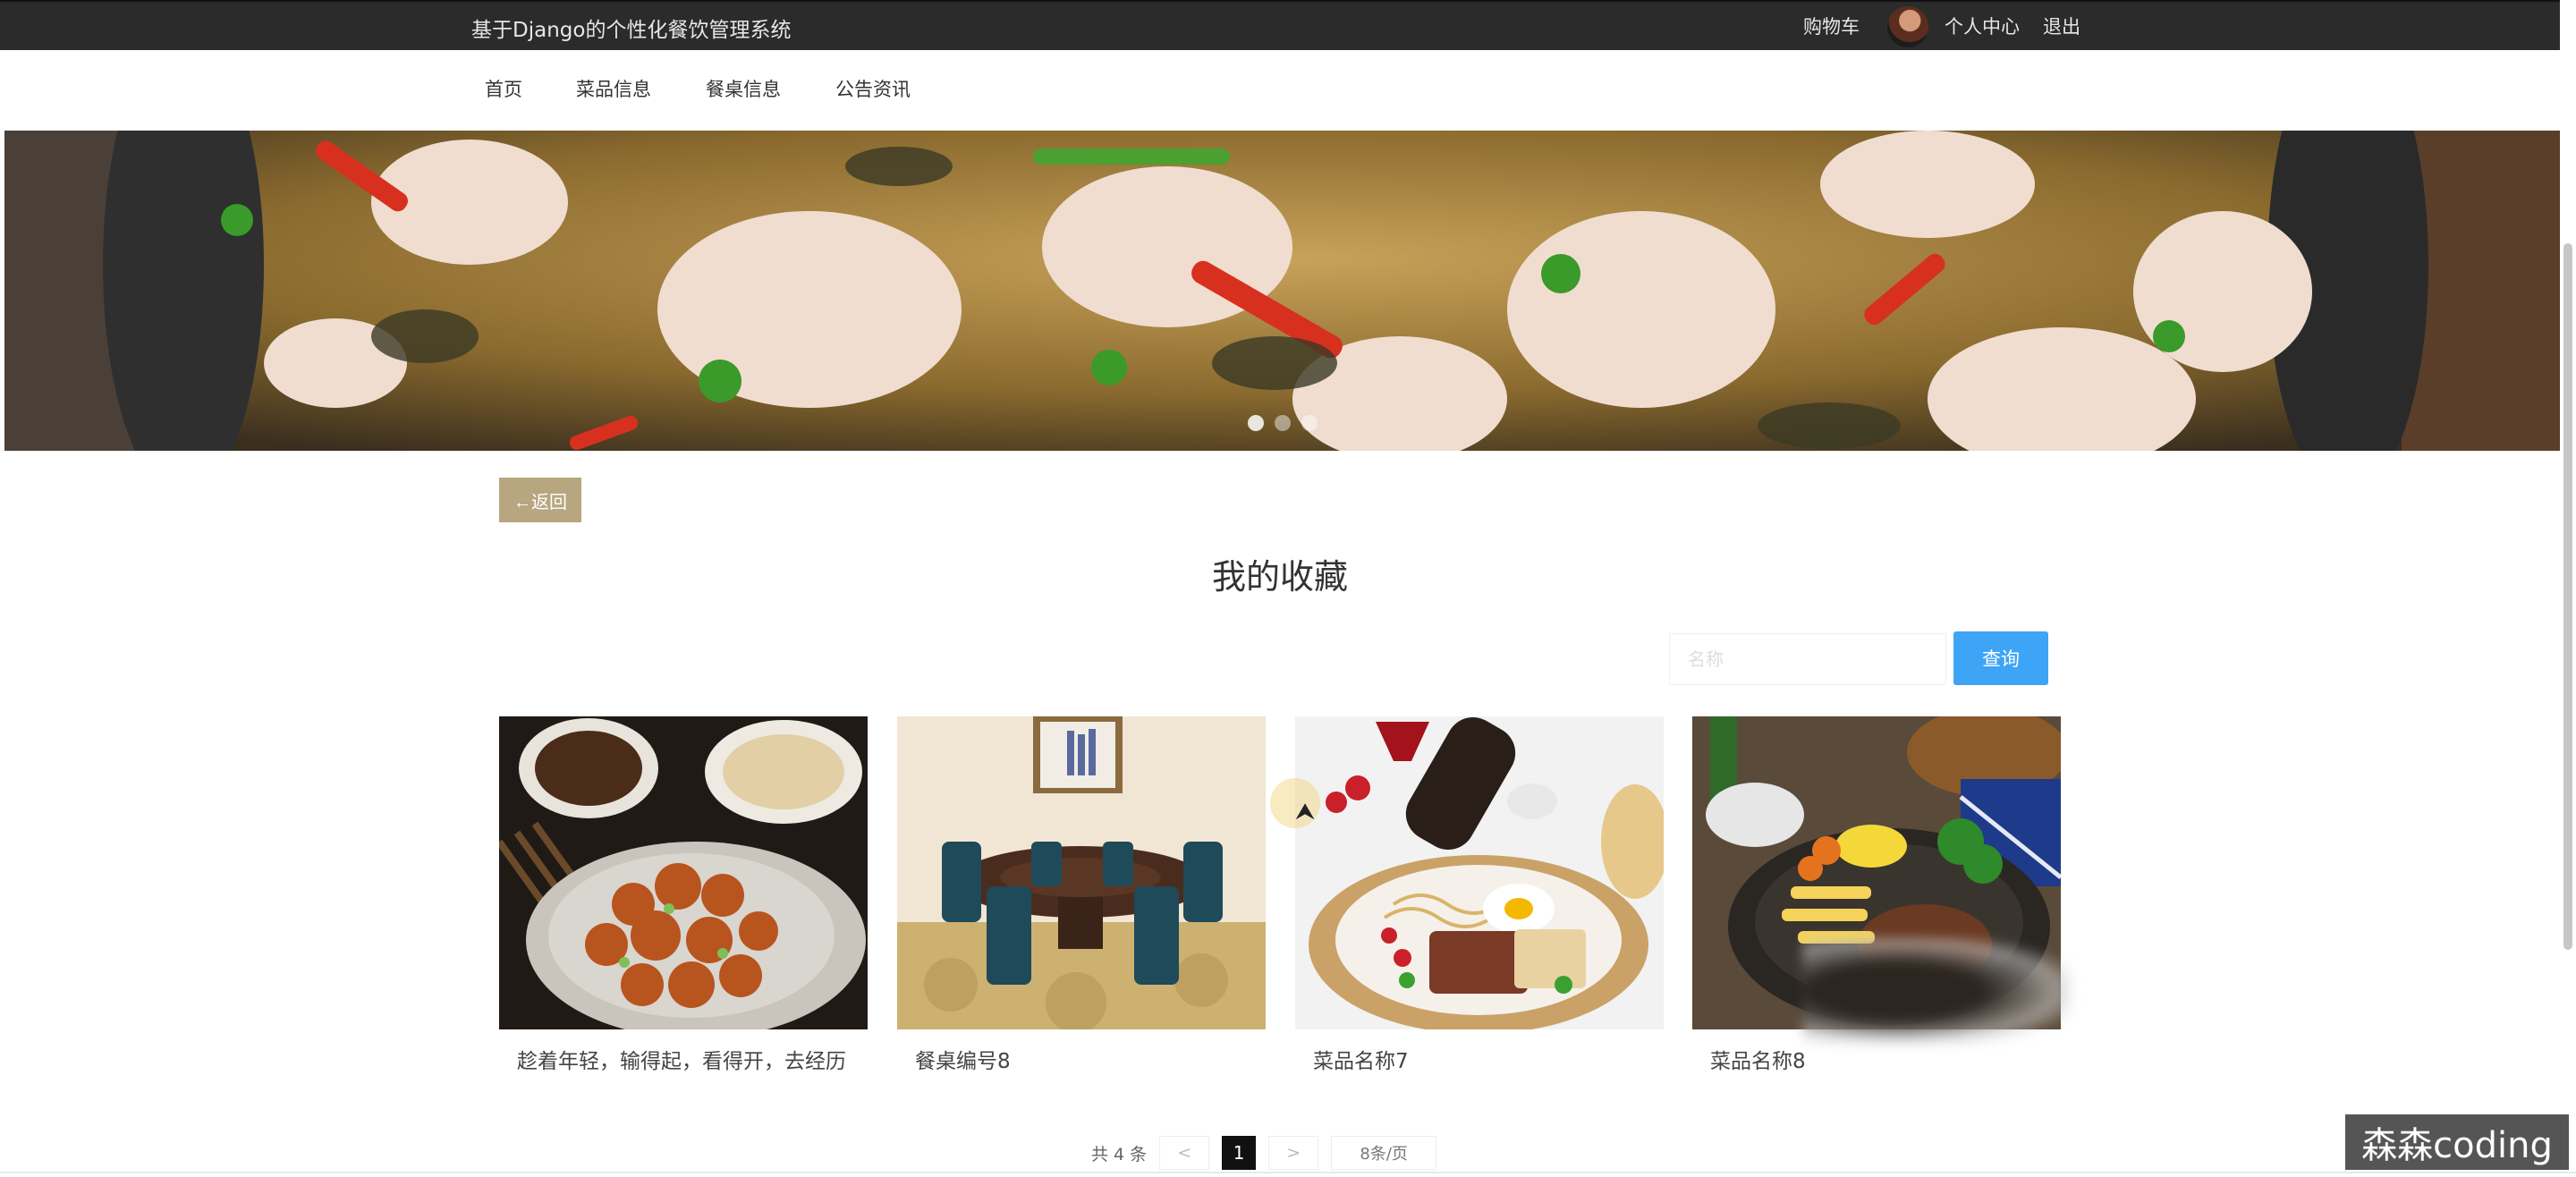 The height and width of the screenshot is (1177, 2576). What do you see at coordinates (1907, 26) in the screenshot?
I see `avatar` at bounding box center [1907, 26].